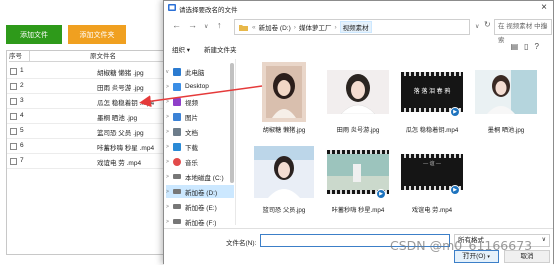  I want to click on documents-folder-icon, so click(177, 131).